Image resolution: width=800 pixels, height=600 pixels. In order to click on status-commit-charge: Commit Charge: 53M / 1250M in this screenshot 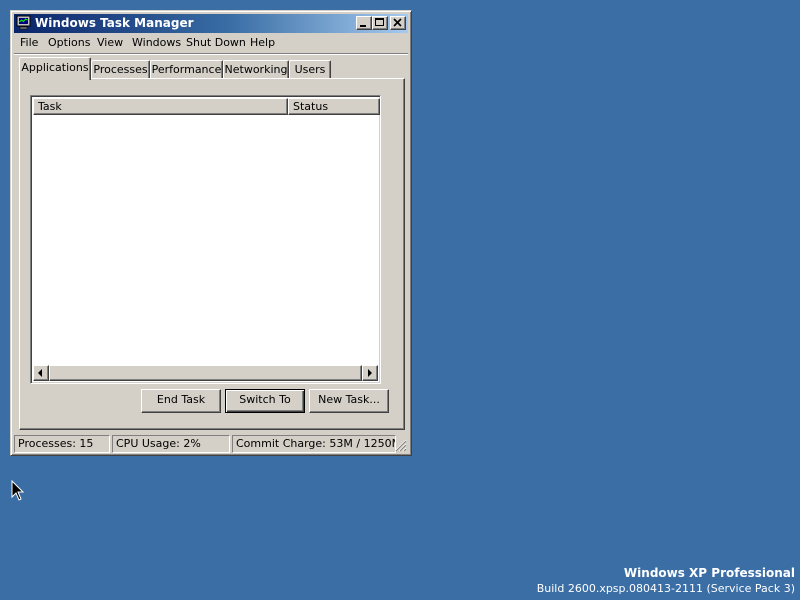, I will do `click(314, 444)`.